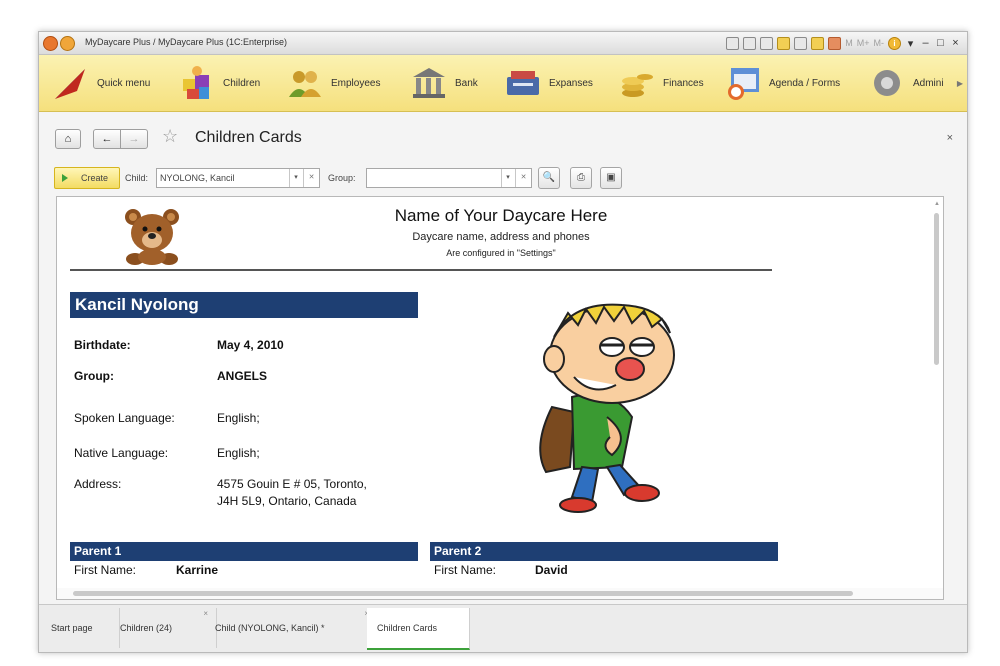 The image size is (1000, 666). What do you see at coordinates (248, 137) in the screenshot?
I see `page-title: Children Cards` at bounding box center [248, 137].